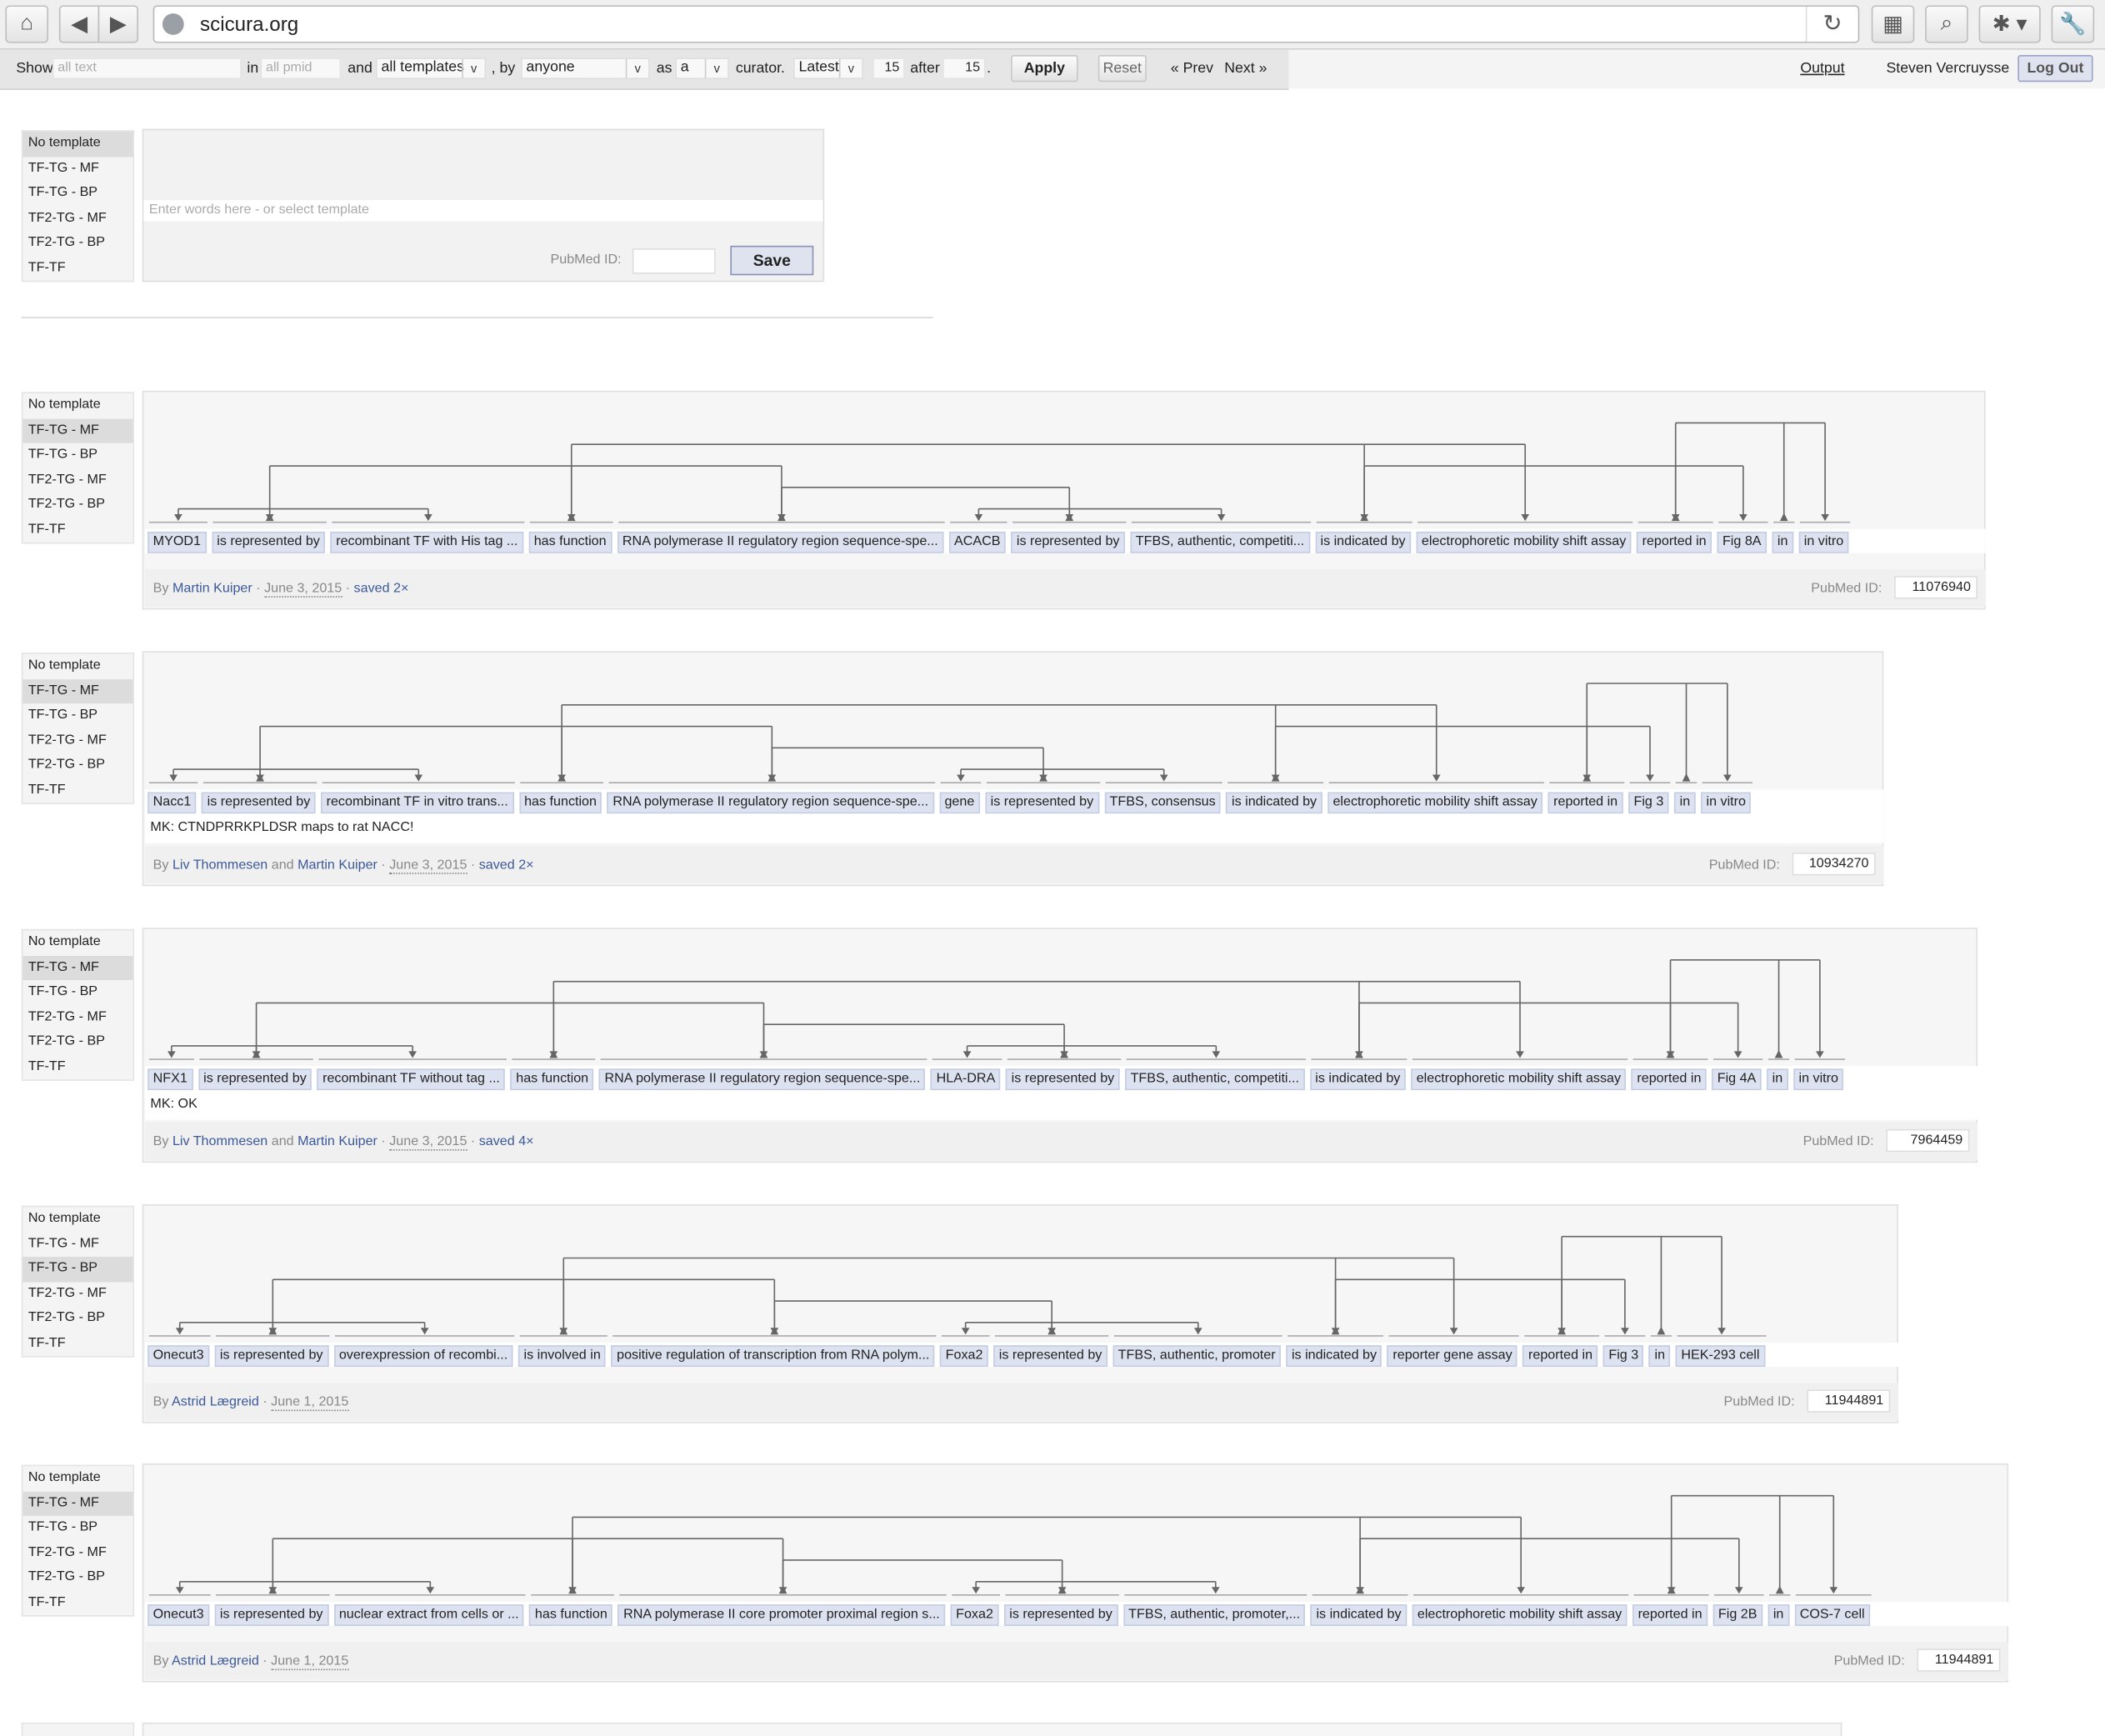 This screenshot has width=2105, height=1736. I want to click on role-select: av, so click(701, 68).